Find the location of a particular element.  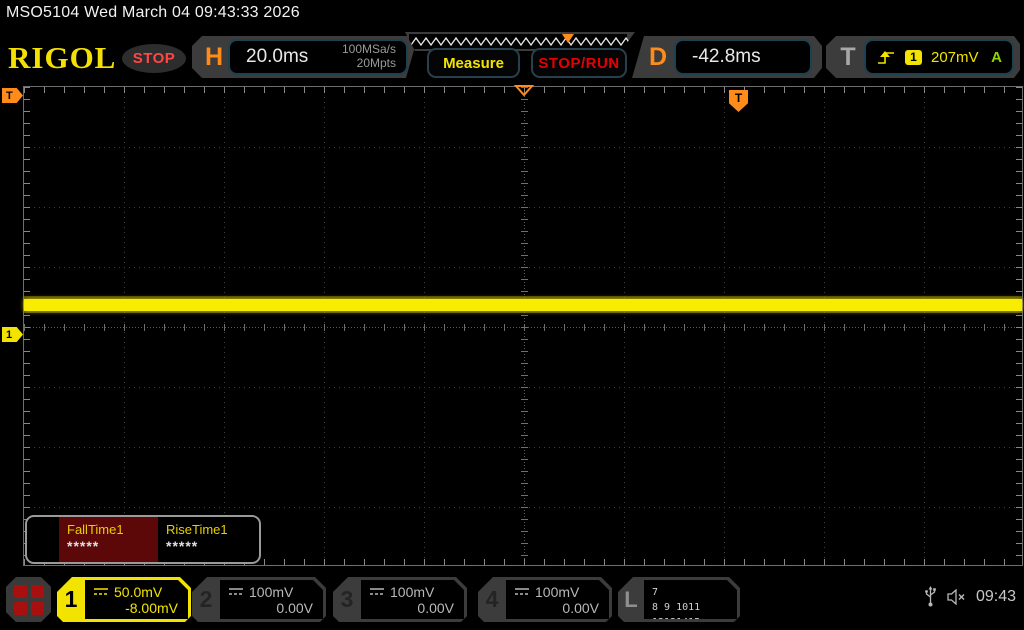

channel1-offset-marker: 1 is located at coordinates (12, 334).